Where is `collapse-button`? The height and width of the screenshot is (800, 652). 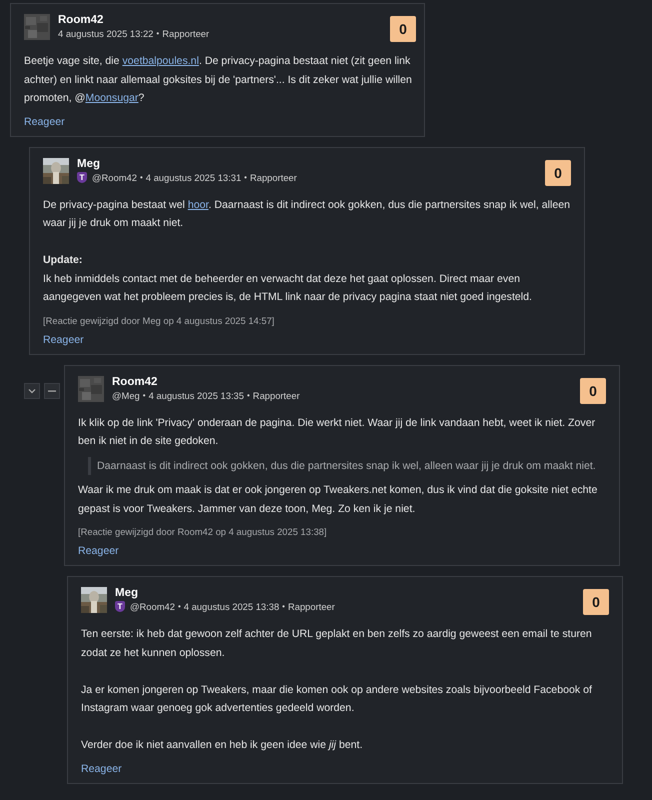
collapse-button is located at coordinates (52, 390).